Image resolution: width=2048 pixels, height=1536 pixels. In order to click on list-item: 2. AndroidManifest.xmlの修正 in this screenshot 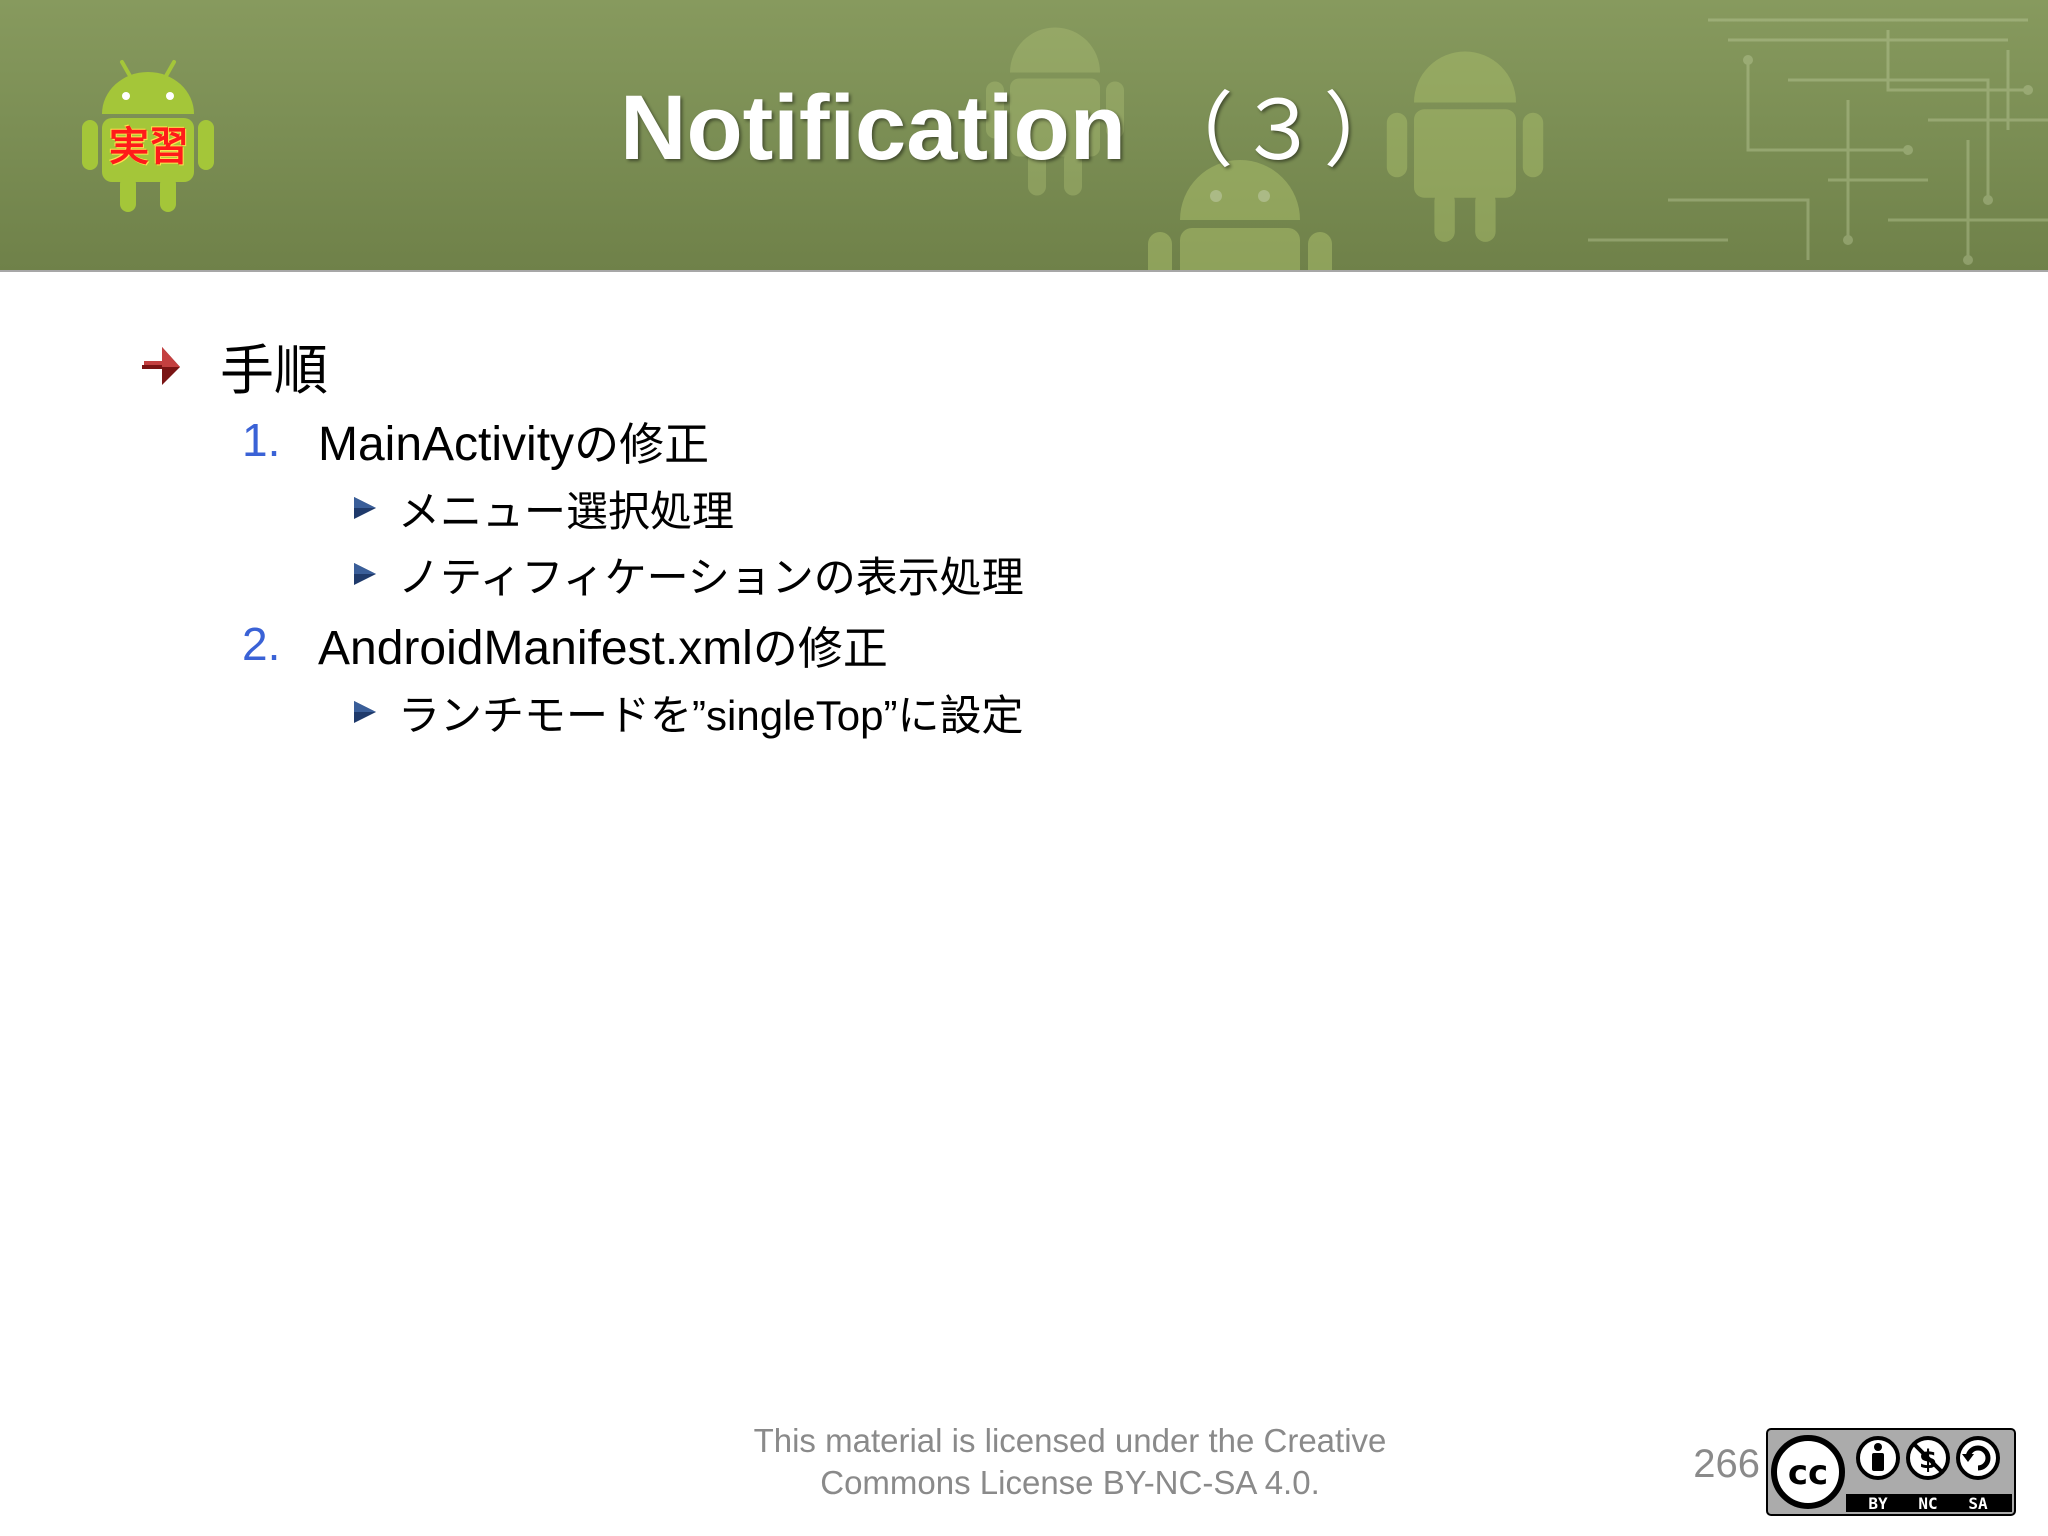, I will do `click(565, 644)`.